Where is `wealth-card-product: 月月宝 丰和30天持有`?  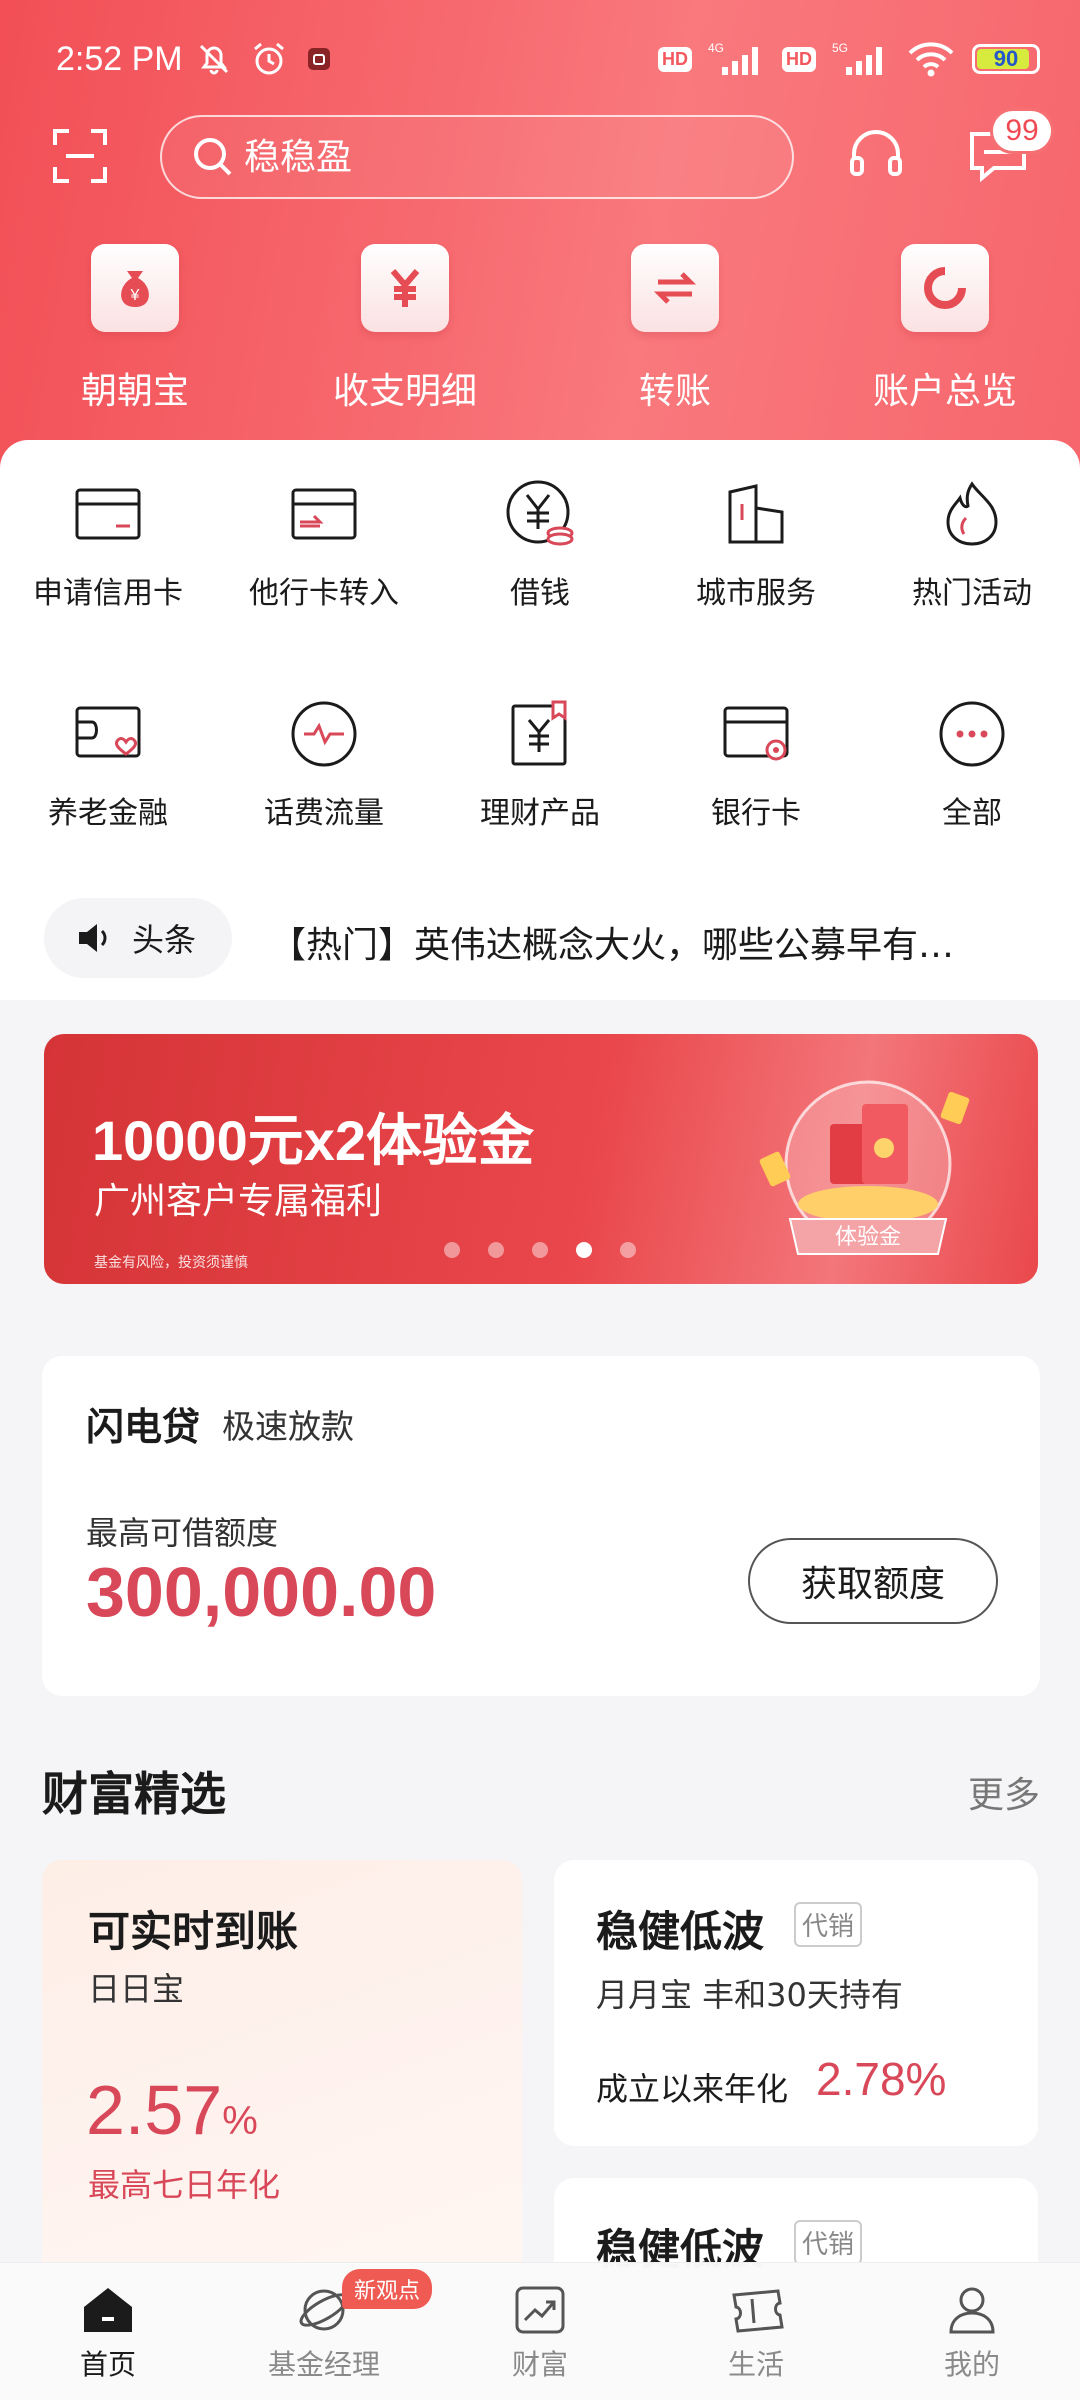
wealth-card-product: 月月宝 丰和30天持有 is located at coordinates (749, 1995).